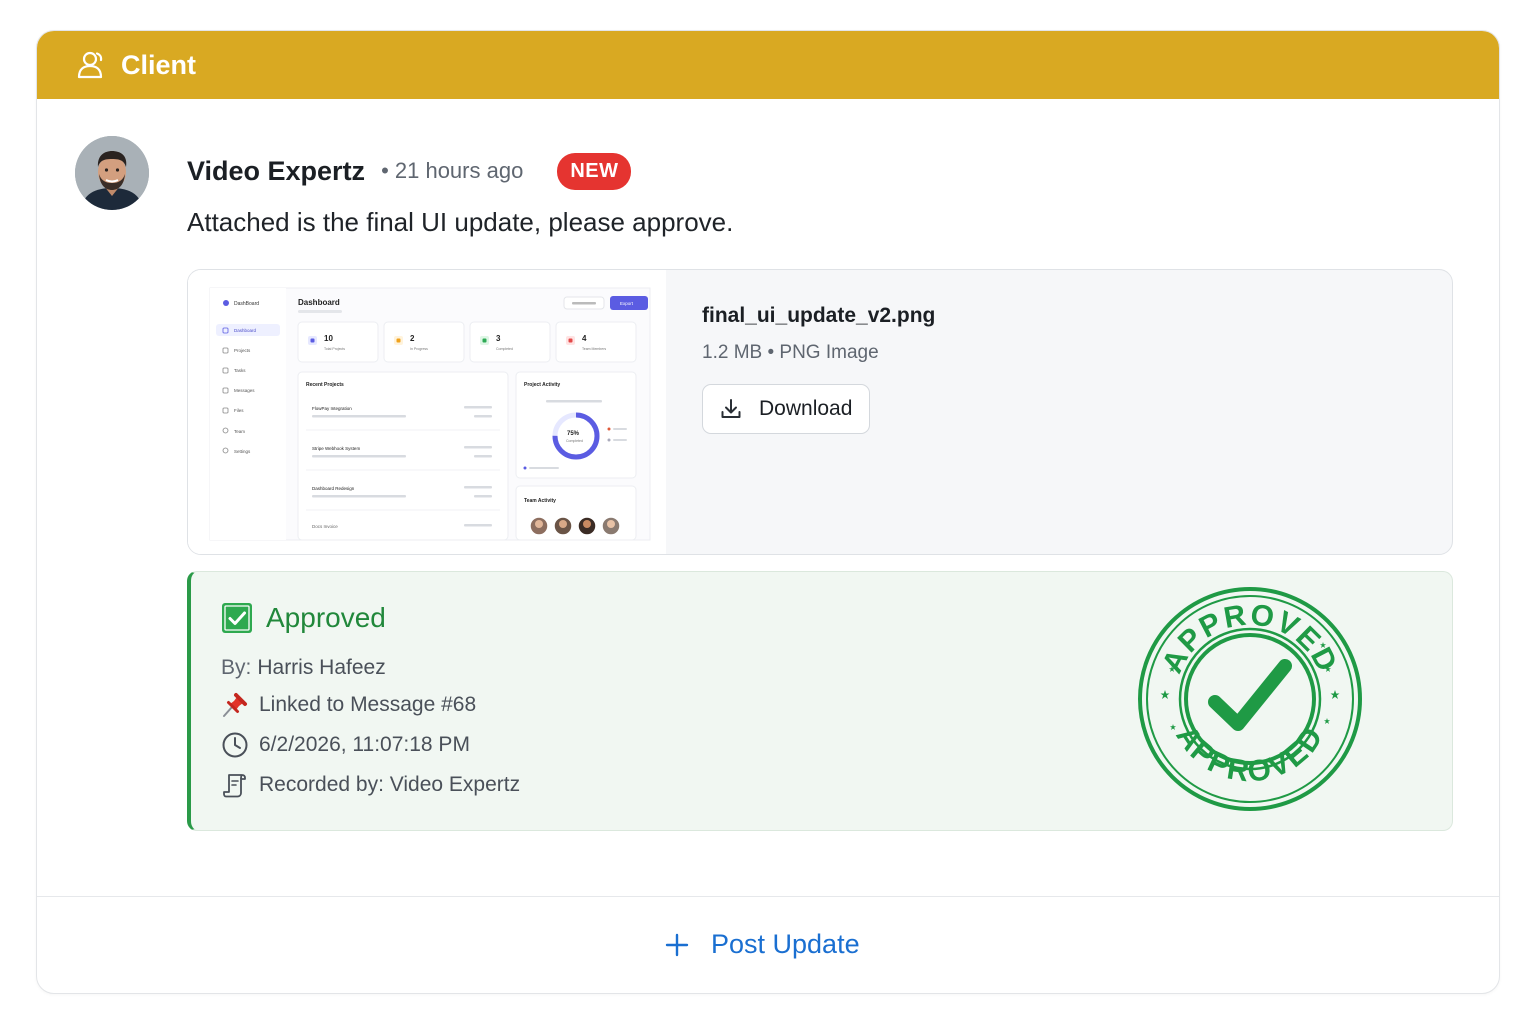 The width and height of the screenshot is (1536, 1024). I want to click on recorded-by-text: Recorded by: Video Expertz, so click(390, 784).